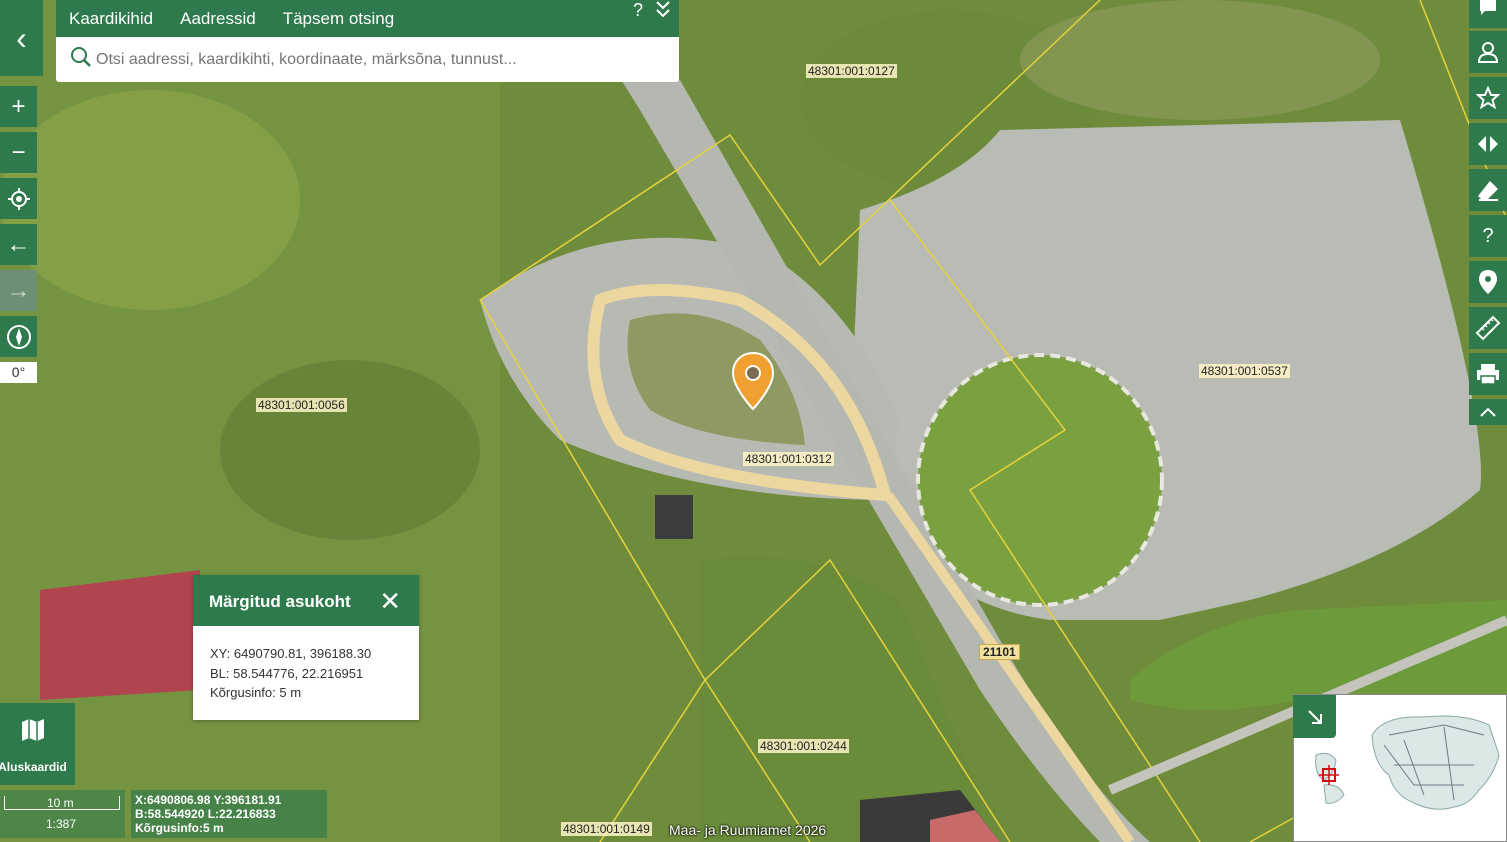 Image resolution: width=1507 pixels, height=842 pixels. I want to click on tab-map-layers: Kaardikihid, so click(111, 19).